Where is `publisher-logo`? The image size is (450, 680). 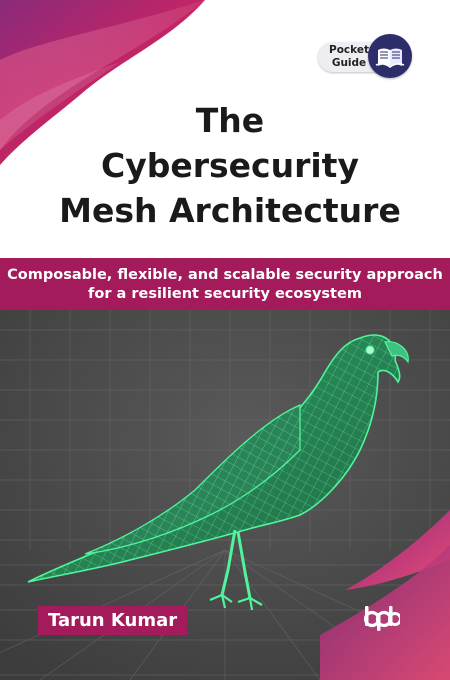
publisher-logo is located at coordinates (382, 620).